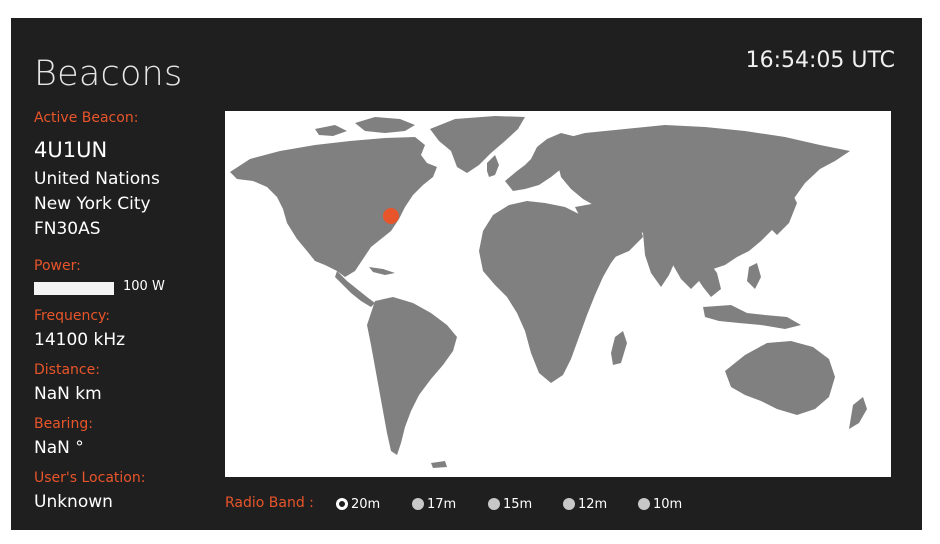  Describe the element at coordinates (439, 464) in the screenshot. I see `antarctic-islands` at that location.